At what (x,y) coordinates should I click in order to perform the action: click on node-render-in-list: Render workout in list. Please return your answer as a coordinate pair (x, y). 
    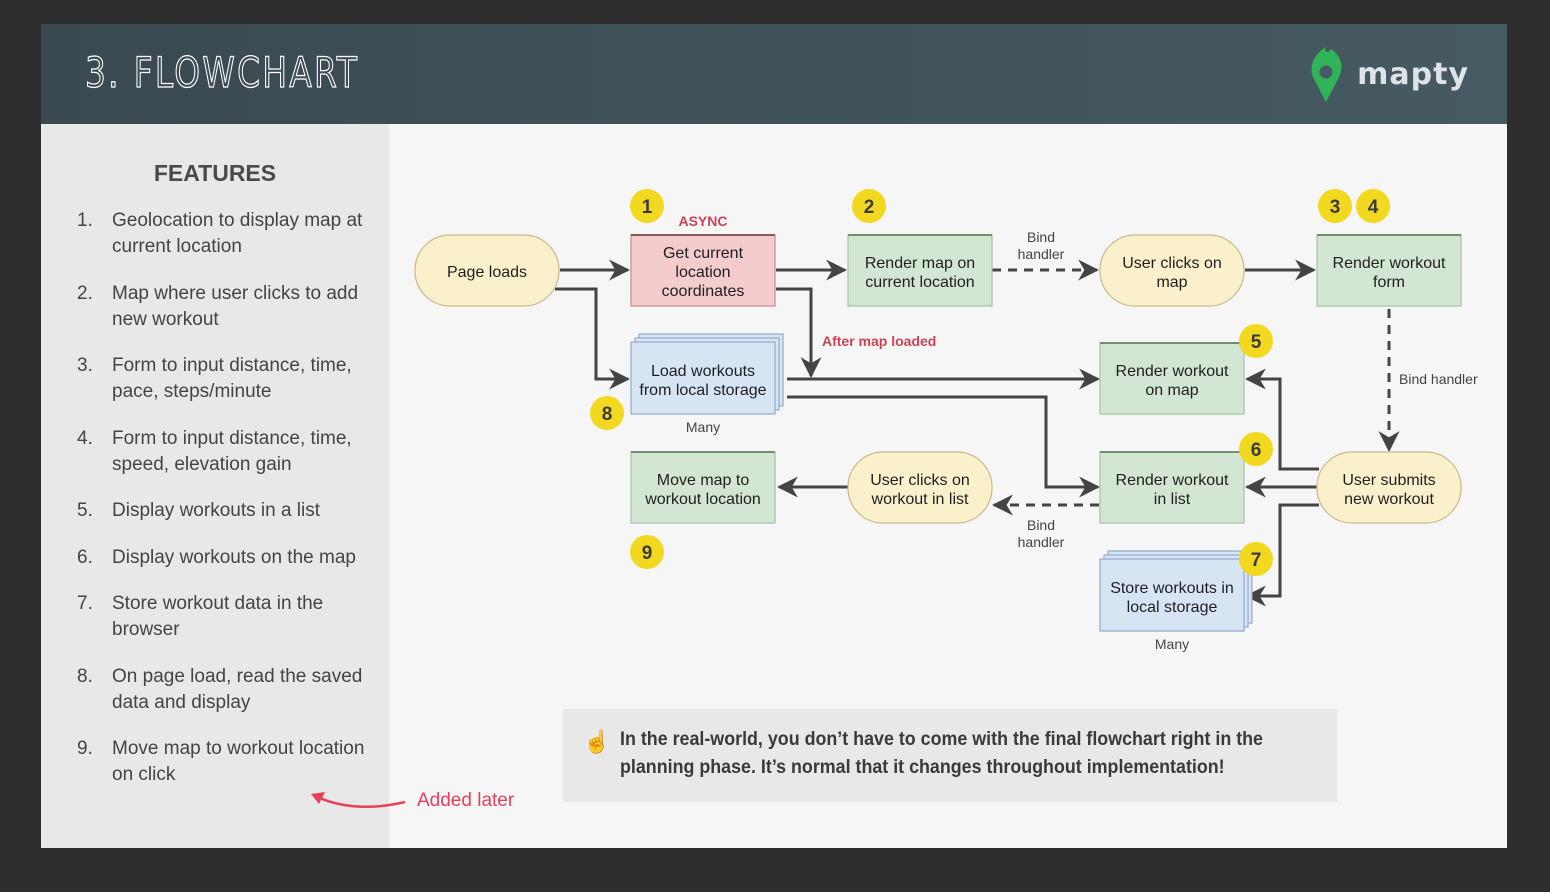
    Looking at the image, I should click on (1172, 487).